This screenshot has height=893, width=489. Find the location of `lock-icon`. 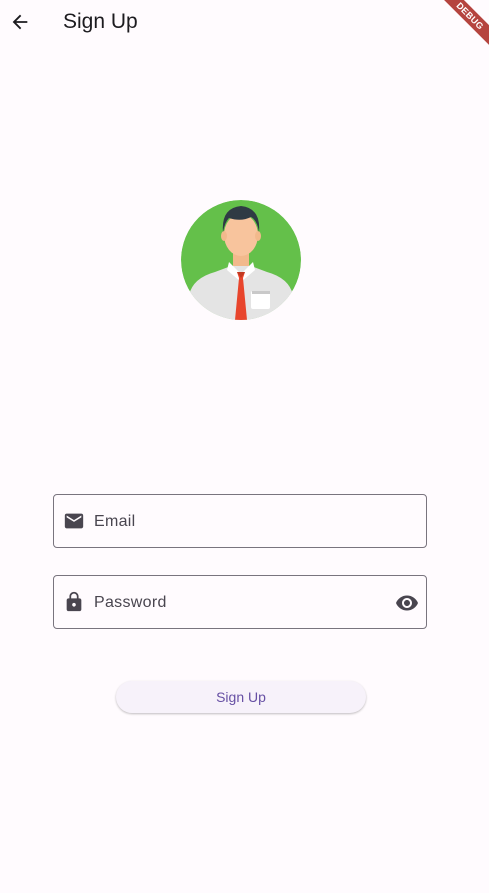

lock-icon is located at coordinates (74, 601).